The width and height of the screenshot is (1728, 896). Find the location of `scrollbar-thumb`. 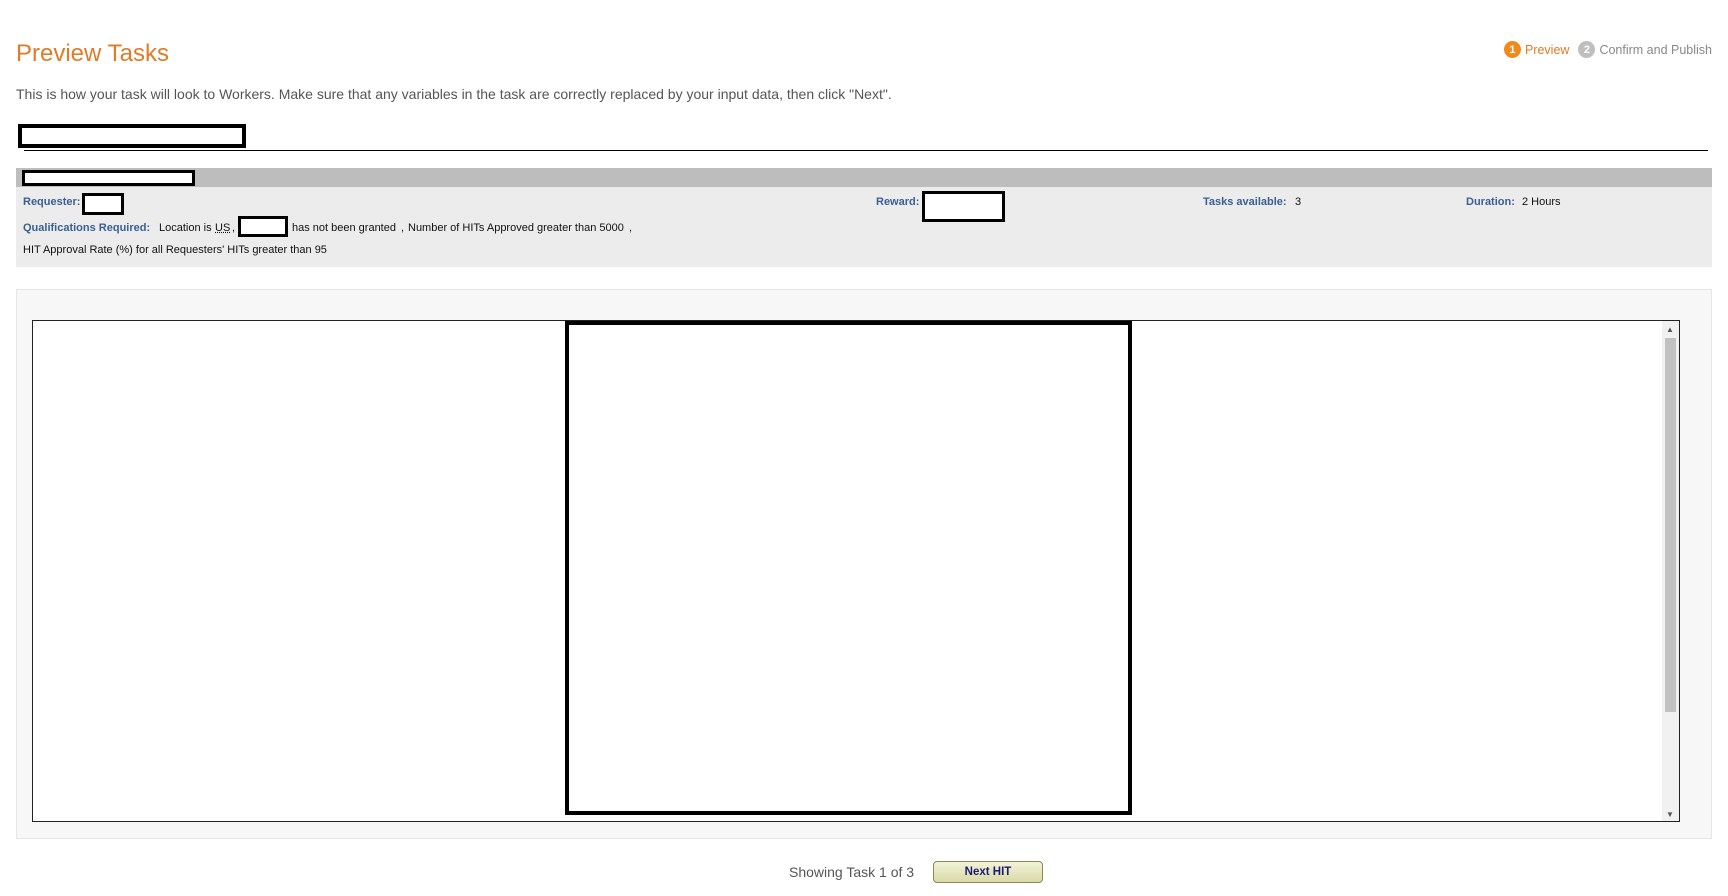

scrollbar-thumb is located at coordinates (1670, 525).